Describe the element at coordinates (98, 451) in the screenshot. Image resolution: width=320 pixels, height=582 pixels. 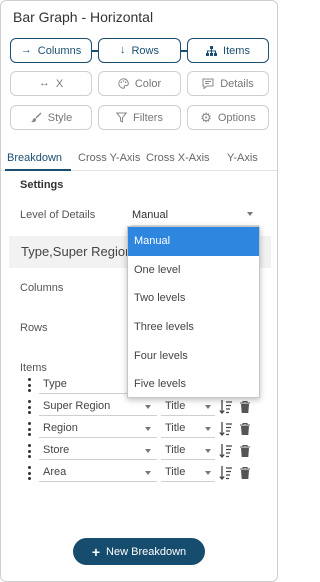
I see `item-field-select: Store` at that location.